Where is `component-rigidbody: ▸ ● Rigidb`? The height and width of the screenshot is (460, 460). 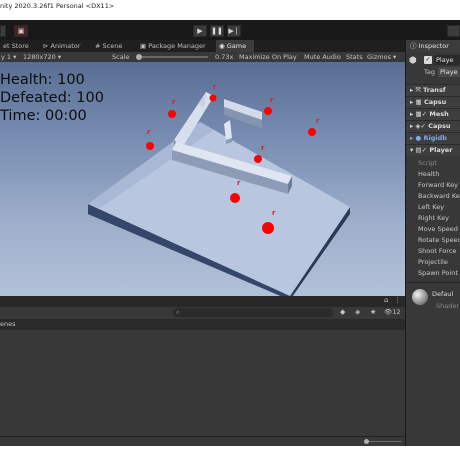 component-rigidbody: ▸ ● Rigidb is located at coordinates (433, 138).